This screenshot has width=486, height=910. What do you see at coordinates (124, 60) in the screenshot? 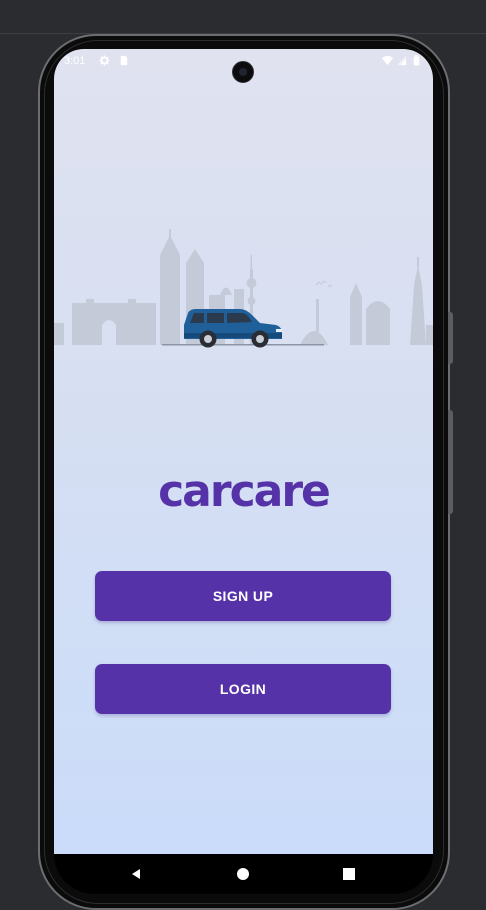
I see `sim-card-icon` at bounding box center [124, 60].